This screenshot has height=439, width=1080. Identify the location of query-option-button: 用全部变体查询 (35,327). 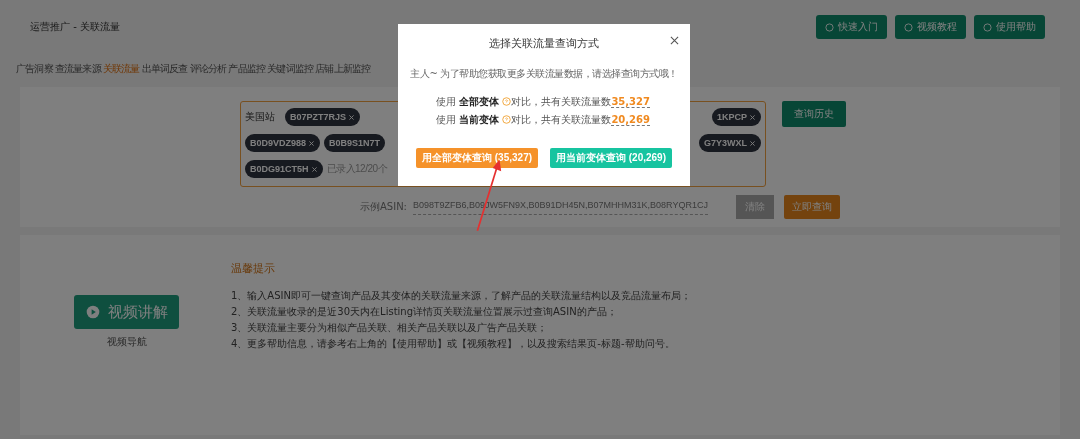
(477, 158).